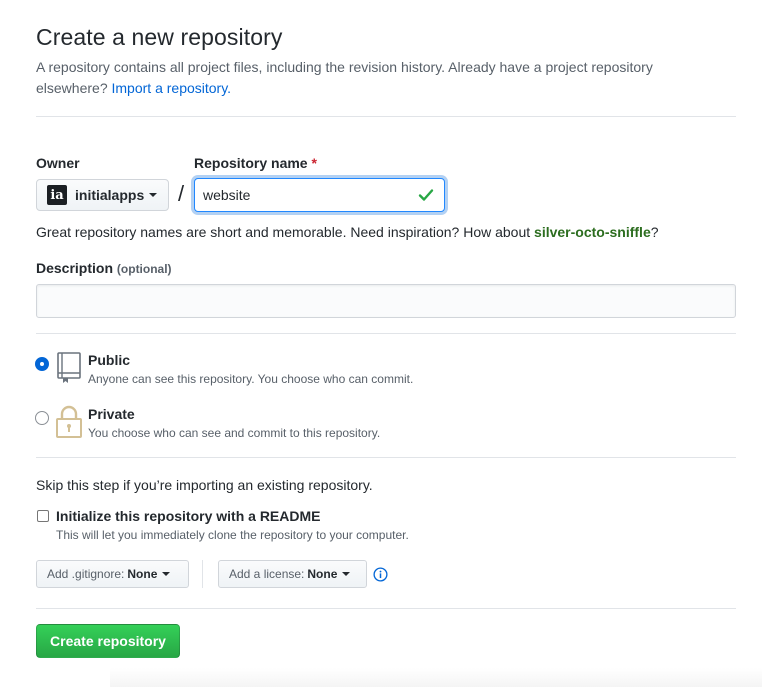 Image resolution: width=762 pixels, height=687 pixels. I want to click on info-icon, so click(380, 574).